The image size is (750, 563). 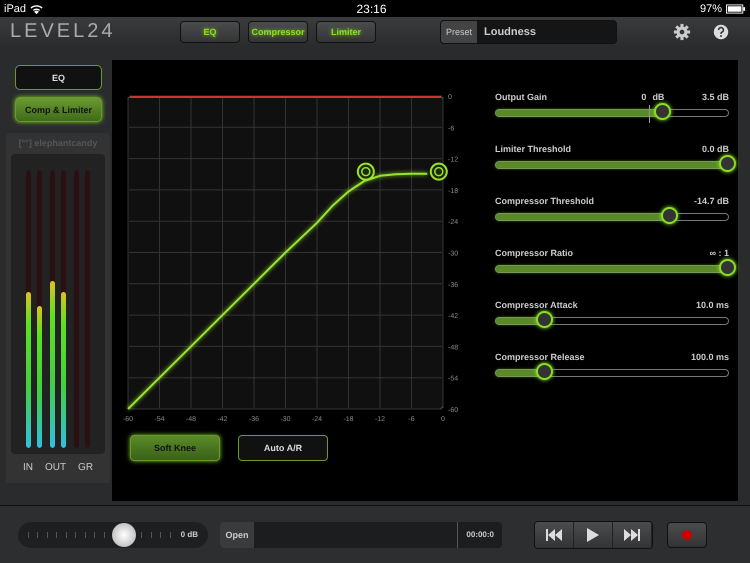 I want to click on meter-label: IN, so click(x=27, y=467).